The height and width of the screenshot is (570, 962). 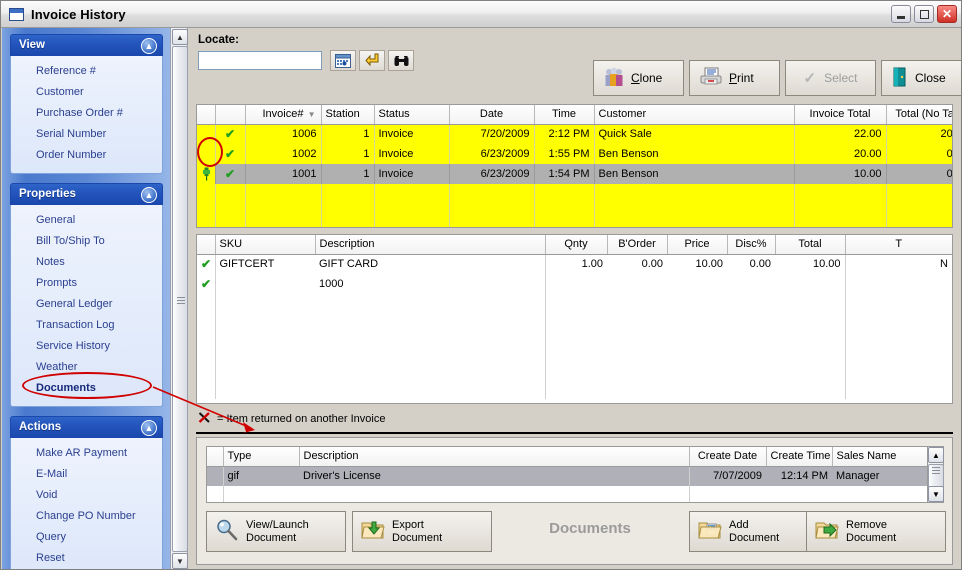 I want to click on col-doc-description: Description, so click(x=494, y=457).